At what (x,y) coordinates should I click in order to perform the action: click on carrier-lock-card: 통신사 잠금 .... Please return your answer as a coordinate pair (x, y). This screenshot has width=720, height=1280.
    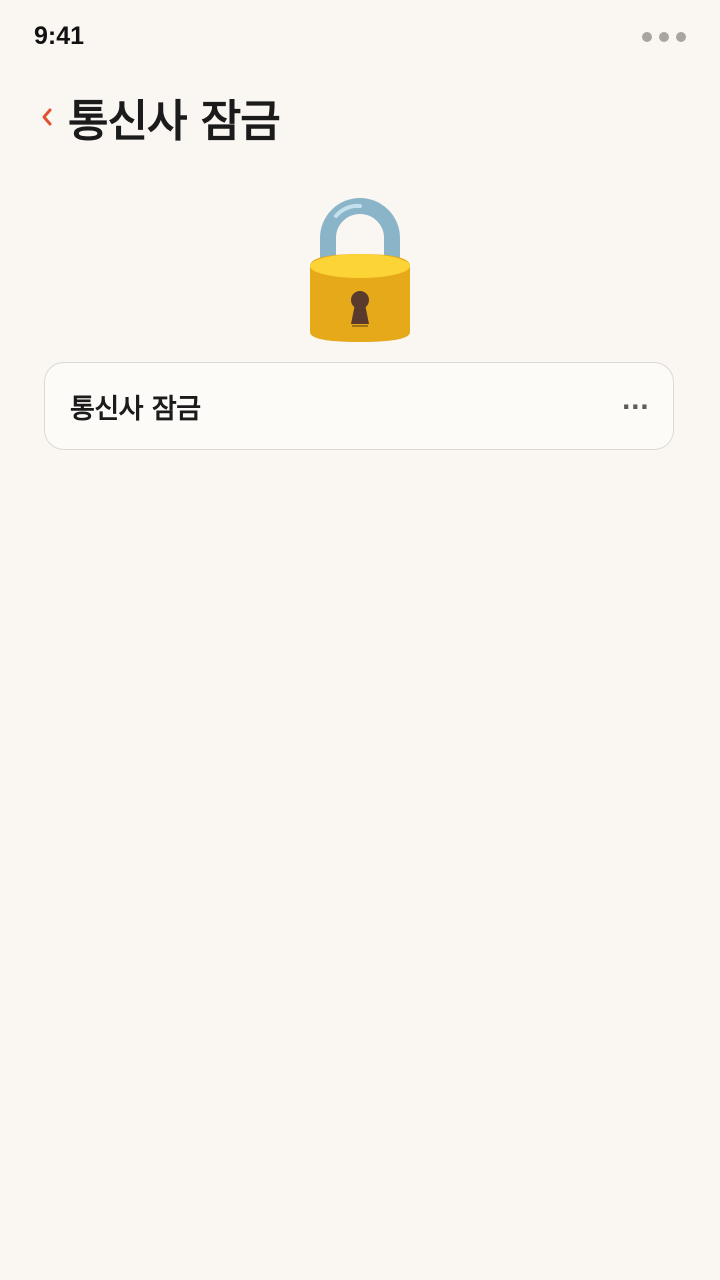
    Looking at the image, I should click on (359, 406).